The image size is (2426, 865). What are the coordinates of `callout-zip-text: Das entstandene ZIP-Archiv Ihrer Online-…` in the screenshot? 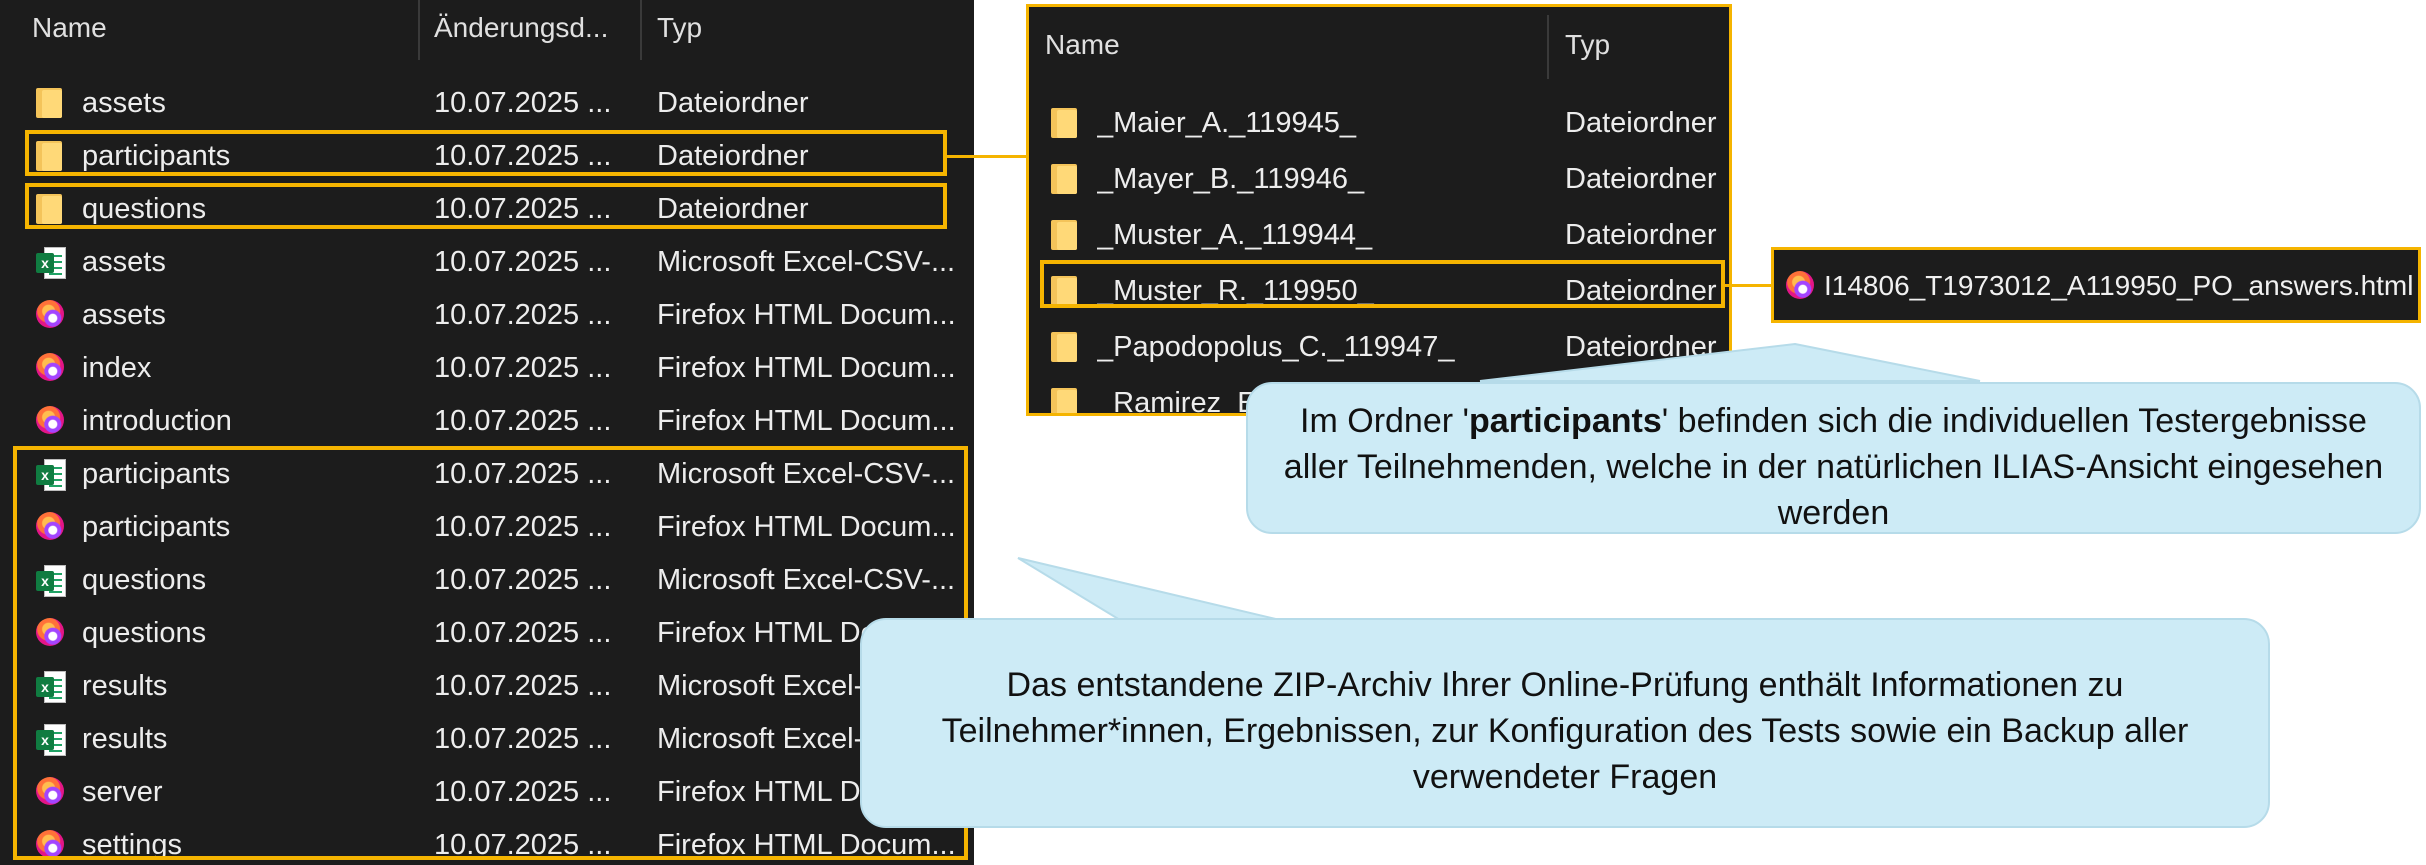 It's located at (1565, 731).